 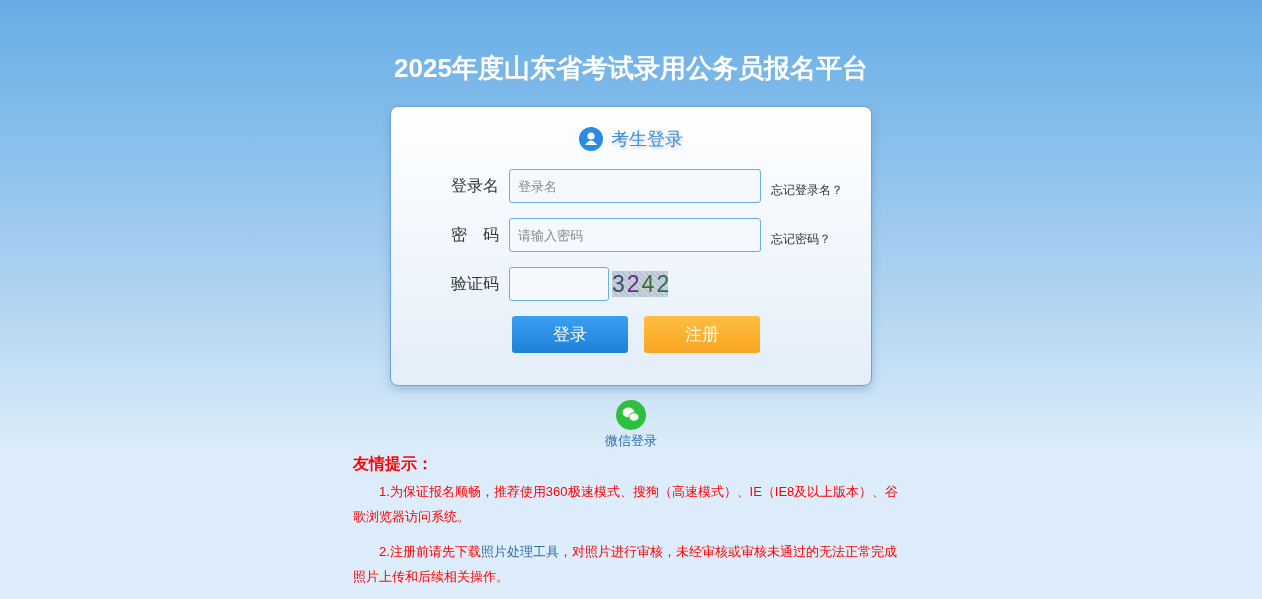 I want to click on tip-paragraph: 1.为保证报名顺畅，推荐使用360极速模式、搜狗（高速模式）、IE（IE8及以上版本）、谷歌浏览器访问系统。, so click(x=626, y=504).